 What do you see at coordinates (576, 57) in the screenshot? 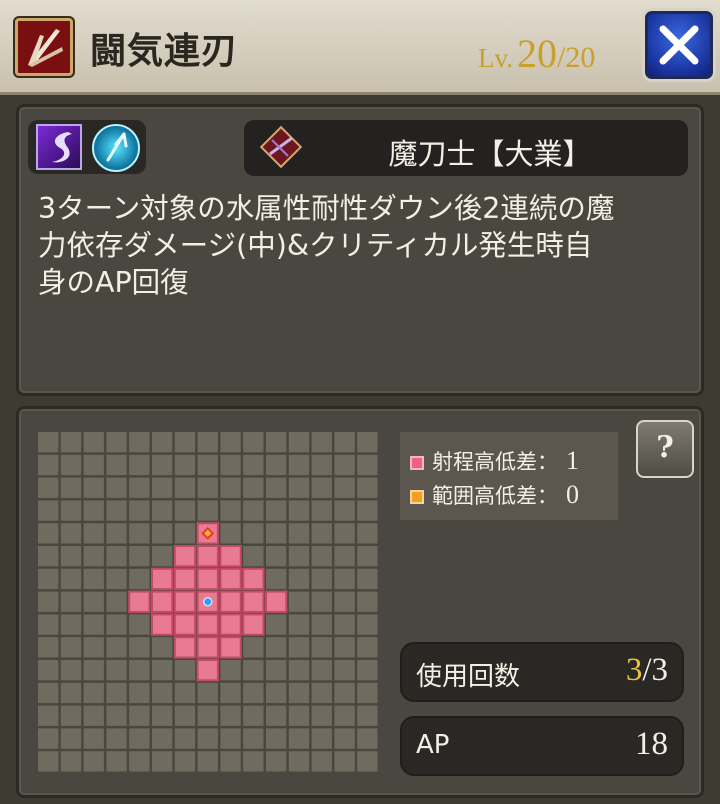
I see `level-max: /20` at bounding box center [576, 57].